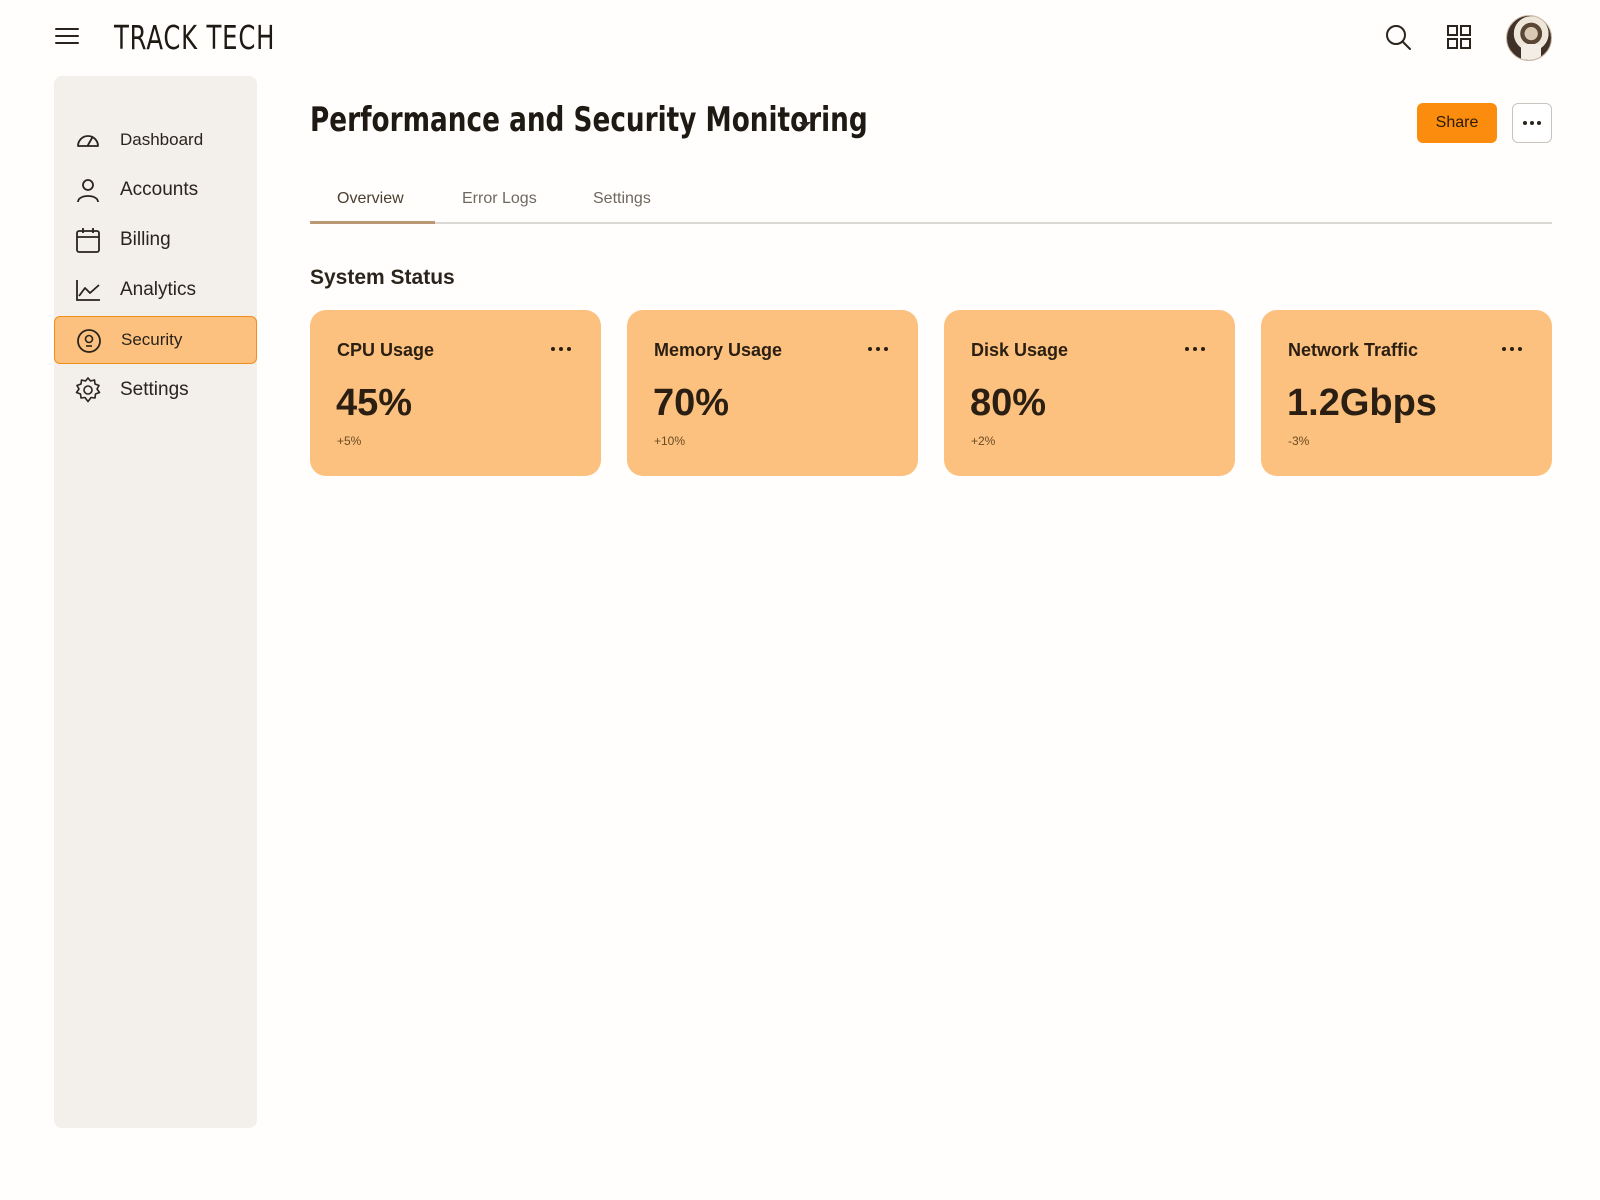 This screenshot has height=1200, width=1600. Describe the element at coordinates (983, 441) in the screenshot. I see `card-delta: +2%` at that location.